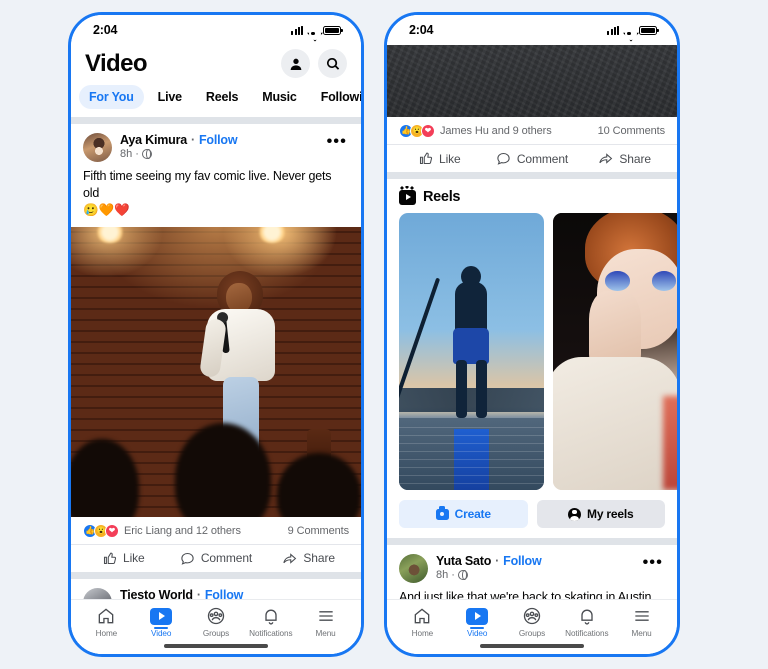  What do you see at coordinates (575, 514) in the screenshot?
I see `profile-circle-icon` at bounding box center [575, 514].